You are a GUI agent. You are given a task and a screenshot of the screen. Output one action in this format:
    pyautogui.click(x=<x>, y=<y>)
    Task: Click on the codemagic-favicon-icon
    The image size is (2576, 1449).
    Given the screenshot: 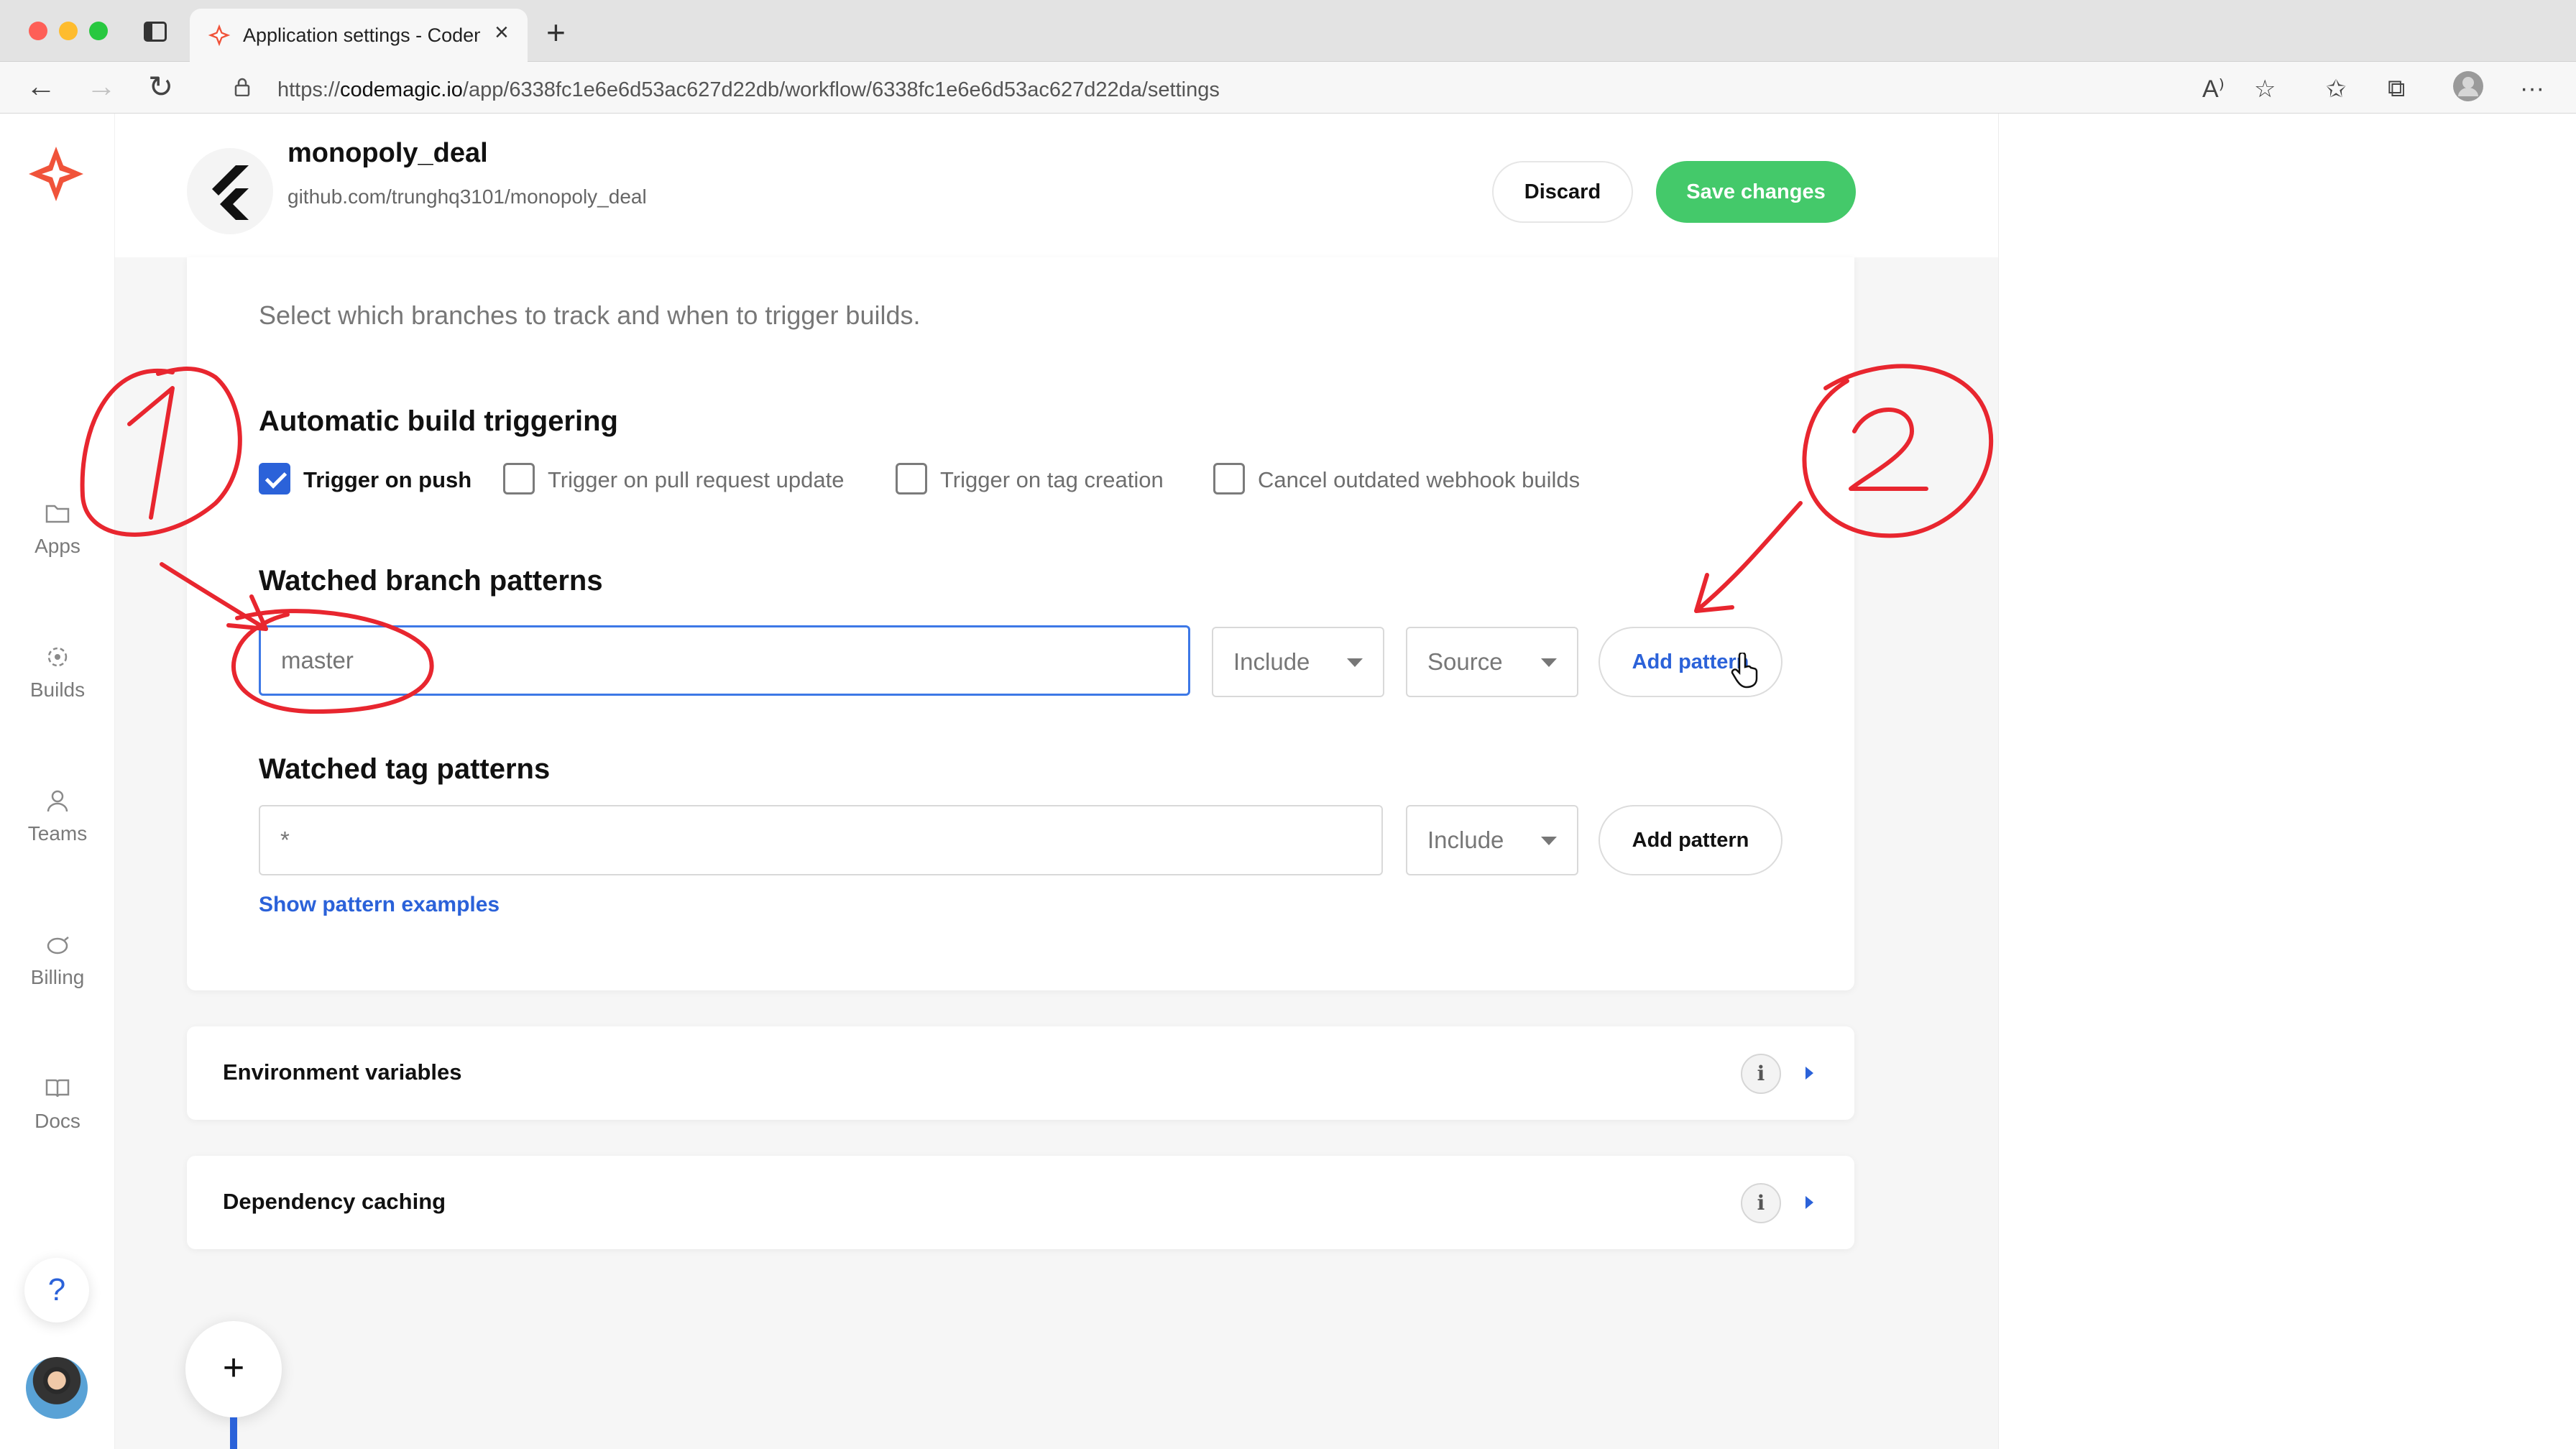 What is the action you would take?
    pyautogui.click(x=219, y=35)
    